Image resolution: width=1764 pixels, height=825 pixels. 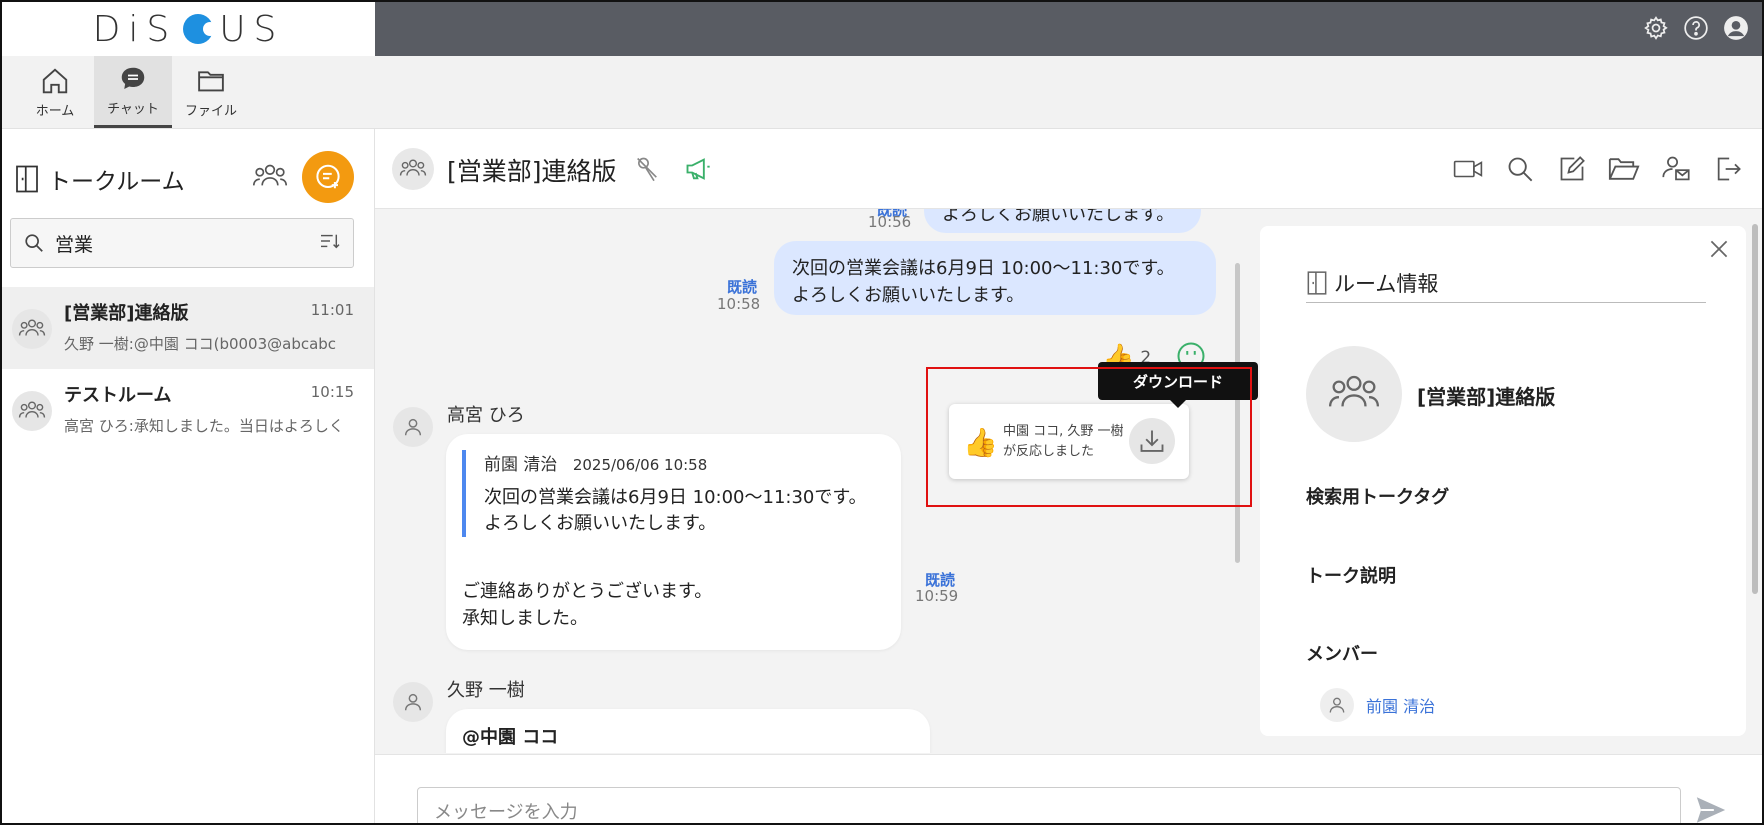 What do you see at coordinates (532, 171) in the screenshot?
I see `chat-title: [営業部]連絡版` at bounding box center [532, 171].